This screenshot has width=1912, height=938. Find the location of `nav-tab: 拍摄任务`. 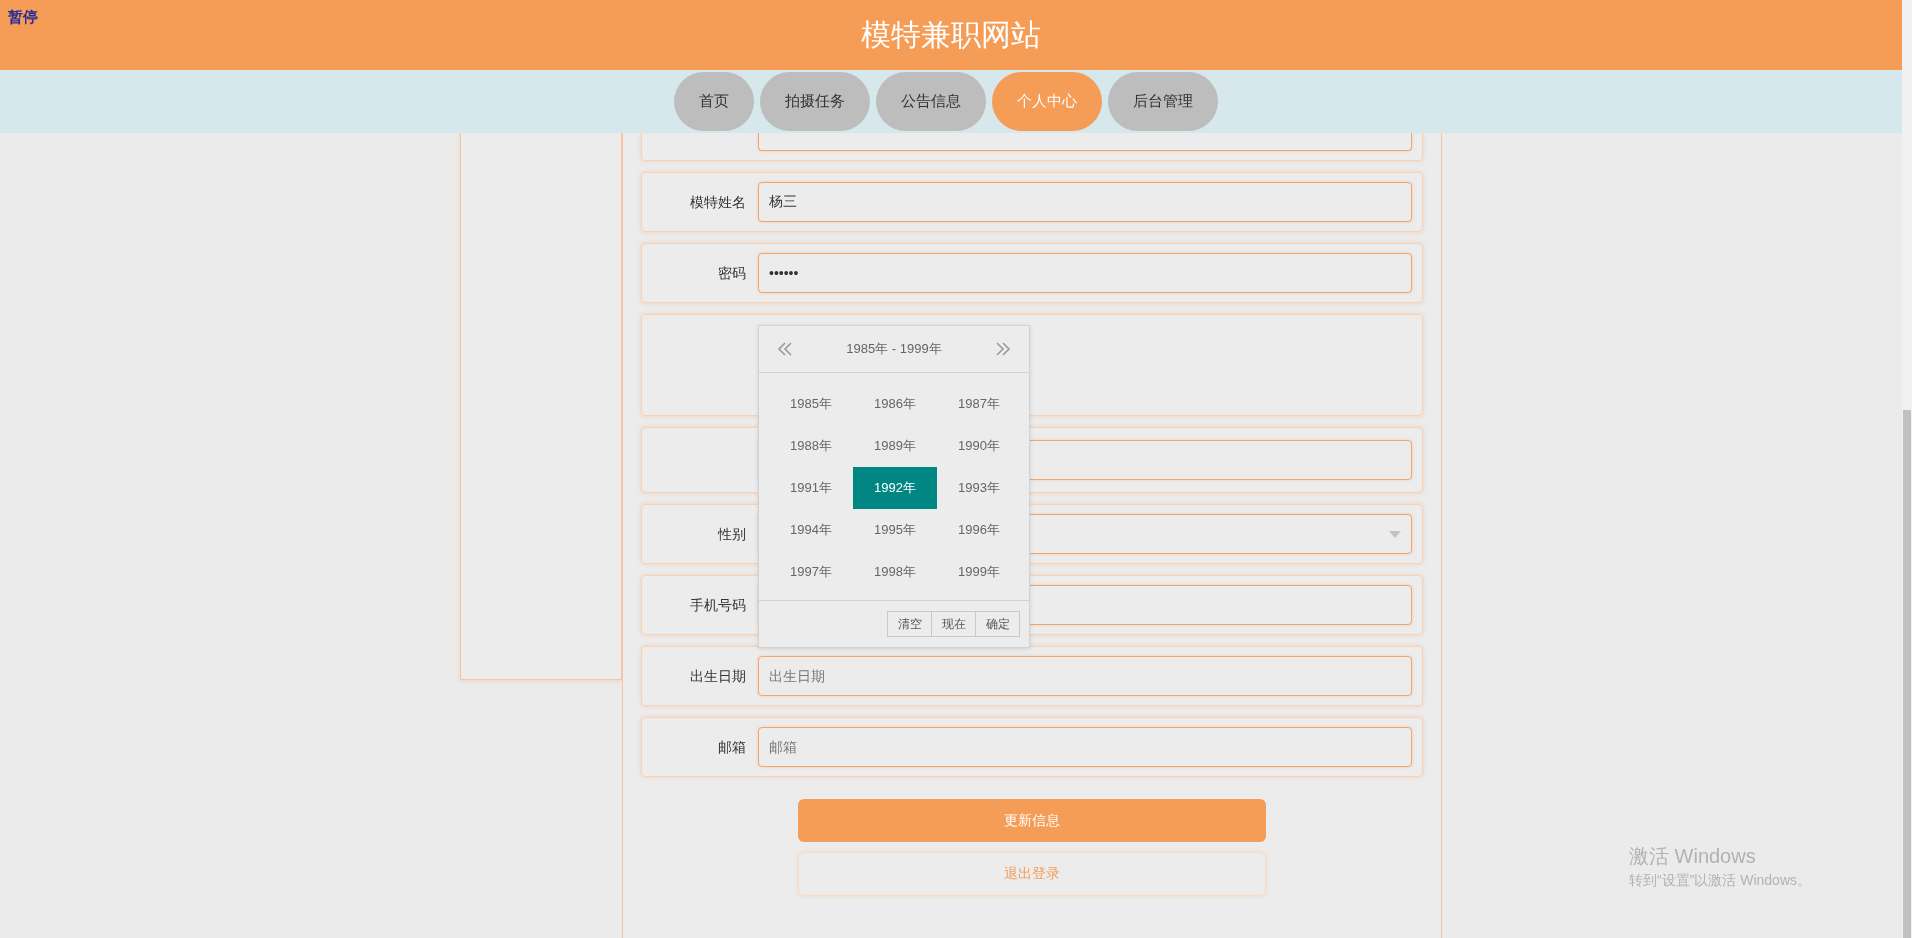

nav-tab: 拍摄任务 is located at coordinates (815, 101).